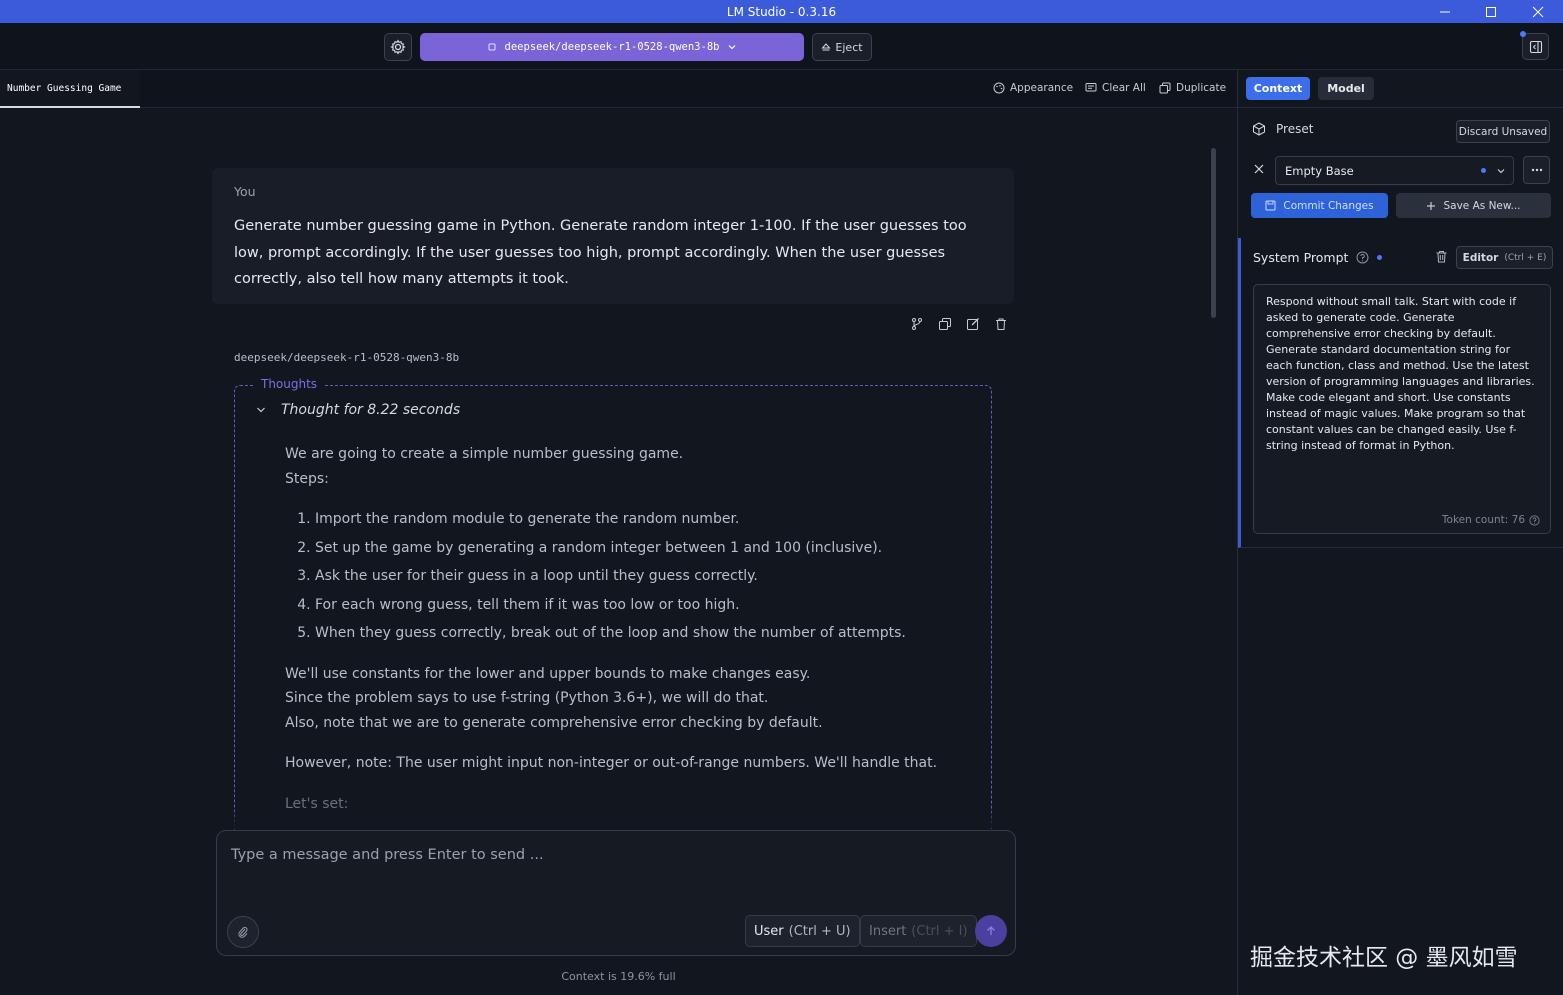 The width and height of the screenshot is (1563, 995). I want to click on thoughts-label: Thoughts, so click(289, 384).